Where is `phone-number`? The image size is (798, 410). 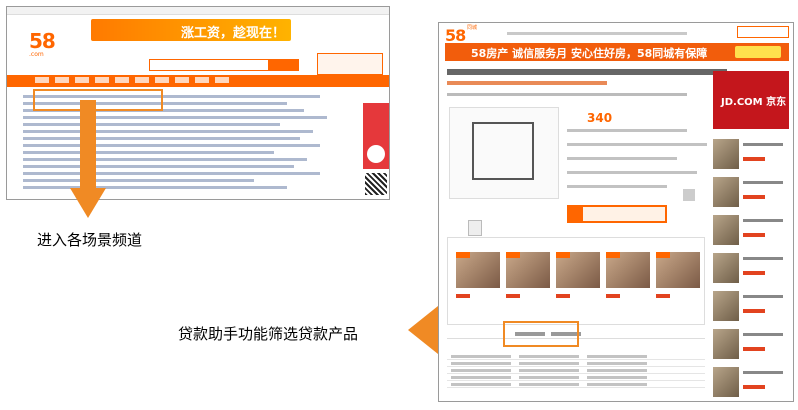 phone-number is located at coordinates (617, 214).